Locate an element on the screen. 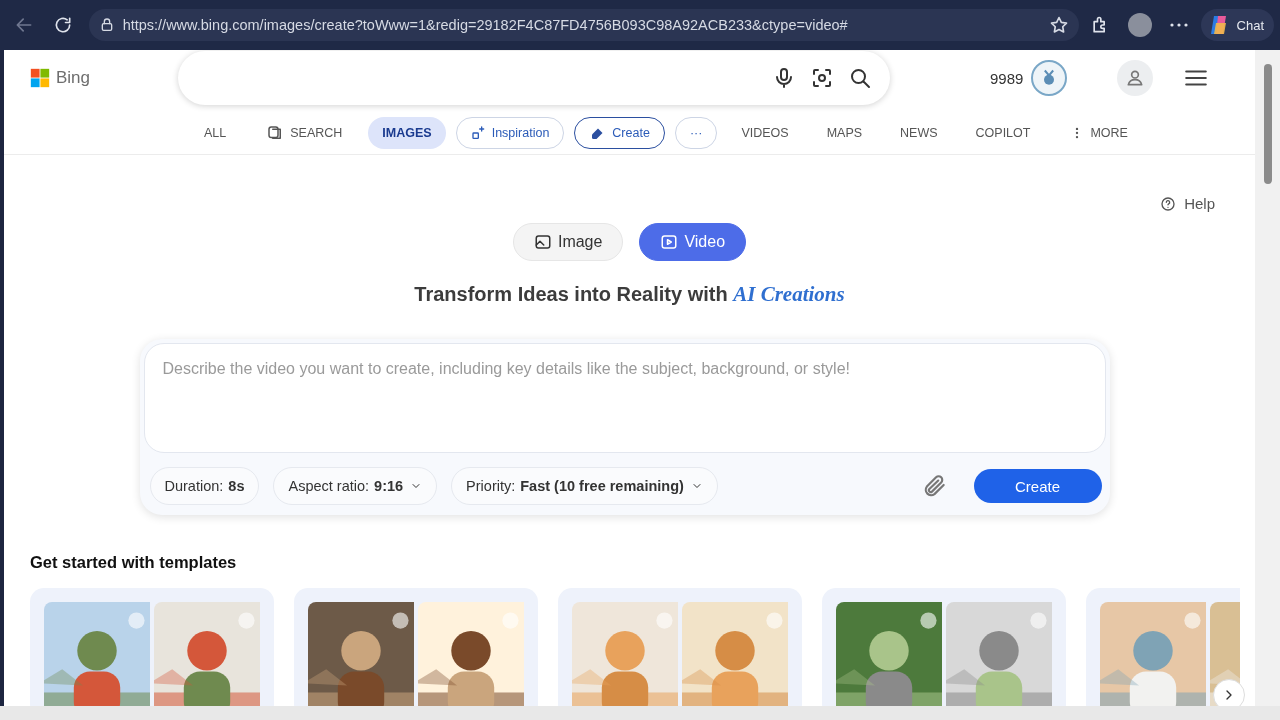 This screenshot has height=720, width=1280. url-text: https://www.bing.com/images/create?toWww=1&redig=29182F4C87FD4756B093C98A92ACB233&ctype=video# is located at coordinates (485, 25).